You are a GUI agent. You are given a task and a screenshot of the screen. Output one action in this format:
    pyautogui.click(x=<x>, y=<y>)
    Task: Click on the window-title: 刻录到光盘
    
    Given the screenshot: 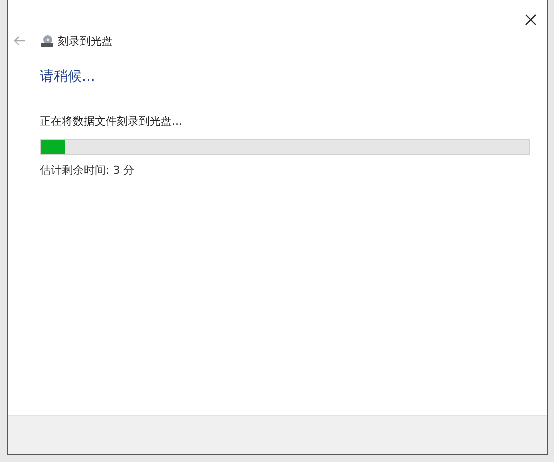 What is the action you would take?
    pyautogui.click(x=85, y=41)
    